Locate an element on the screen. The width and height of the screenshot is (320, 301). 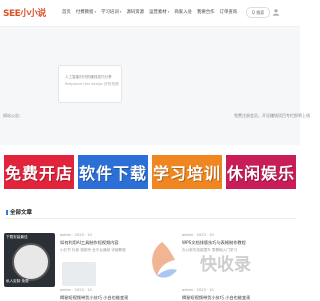
nav-item-paid-tutorials: 付费教程▾ is located at coordinates (86, 12).